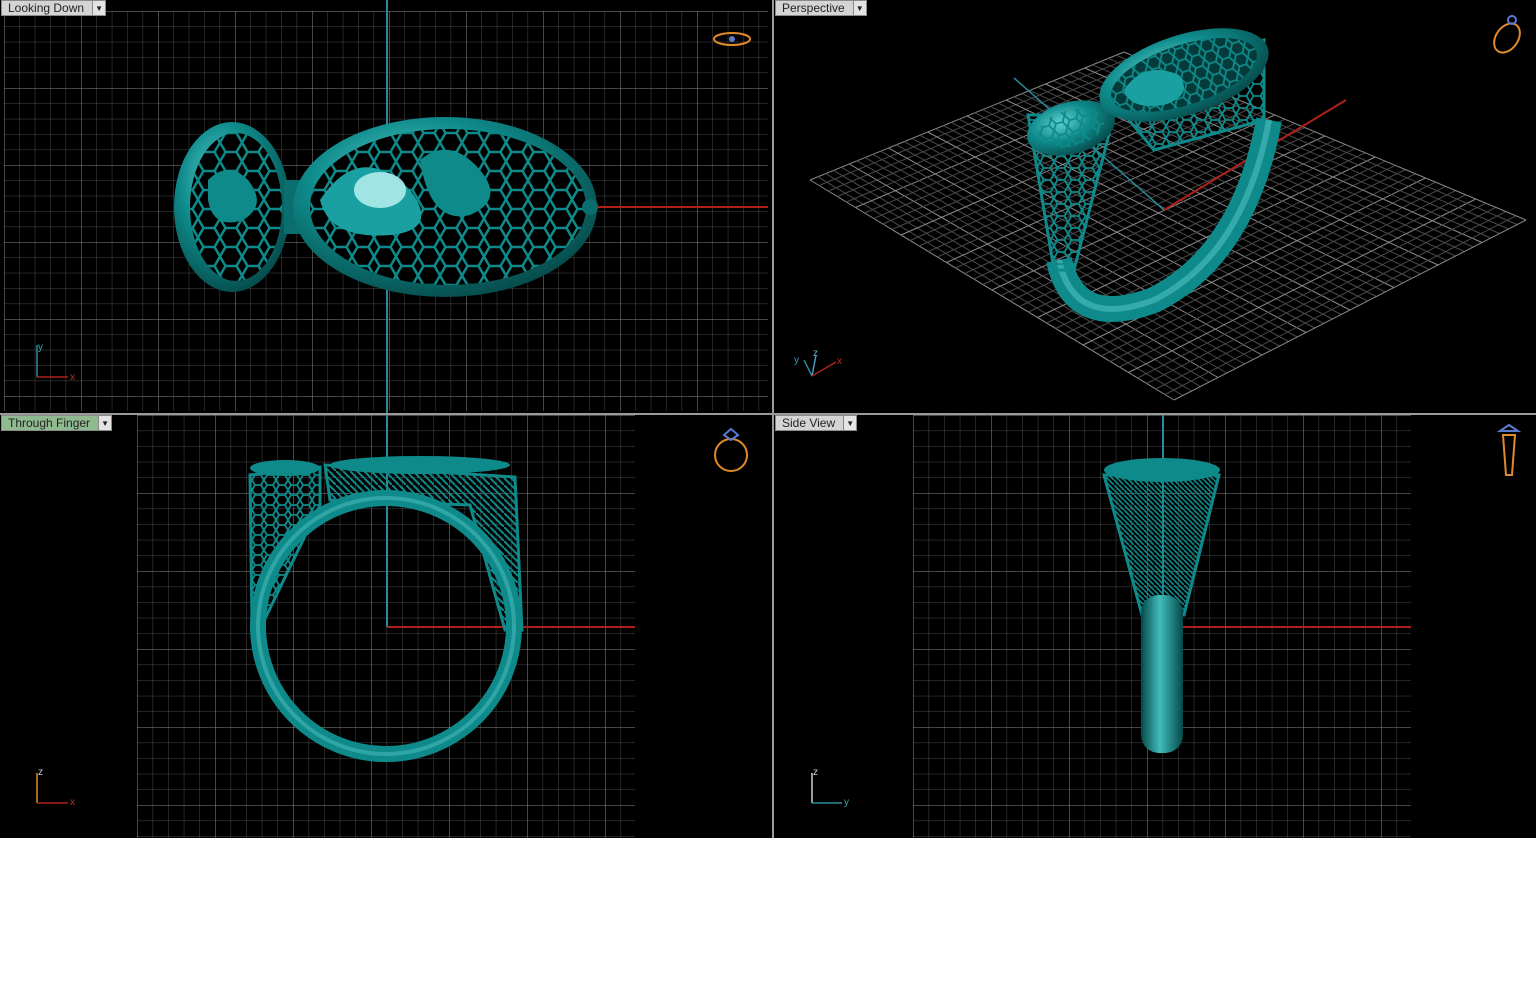  I want to click on viewport-name: Side View, so click(810, 423).